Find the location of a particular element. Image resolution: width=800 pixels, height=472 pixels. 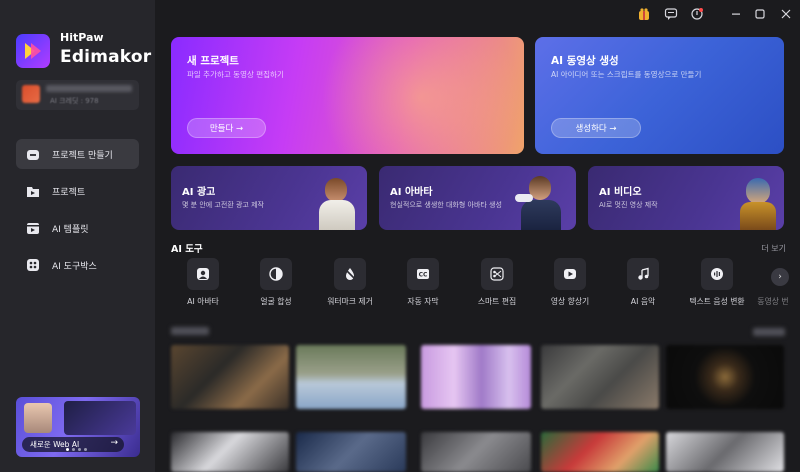

gift-icon is located at coordinates (644, 13).